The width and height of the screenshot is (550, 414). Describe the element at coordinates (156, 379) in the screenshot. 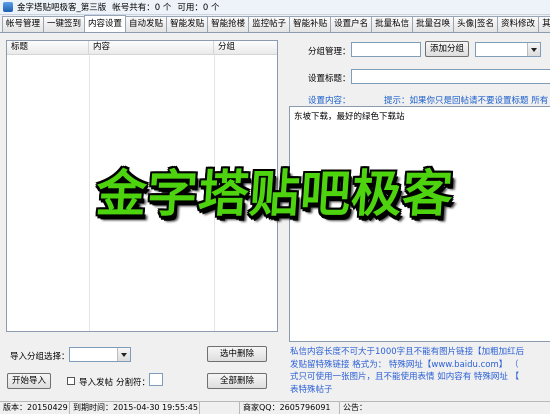

I see `separator-input` at that location.